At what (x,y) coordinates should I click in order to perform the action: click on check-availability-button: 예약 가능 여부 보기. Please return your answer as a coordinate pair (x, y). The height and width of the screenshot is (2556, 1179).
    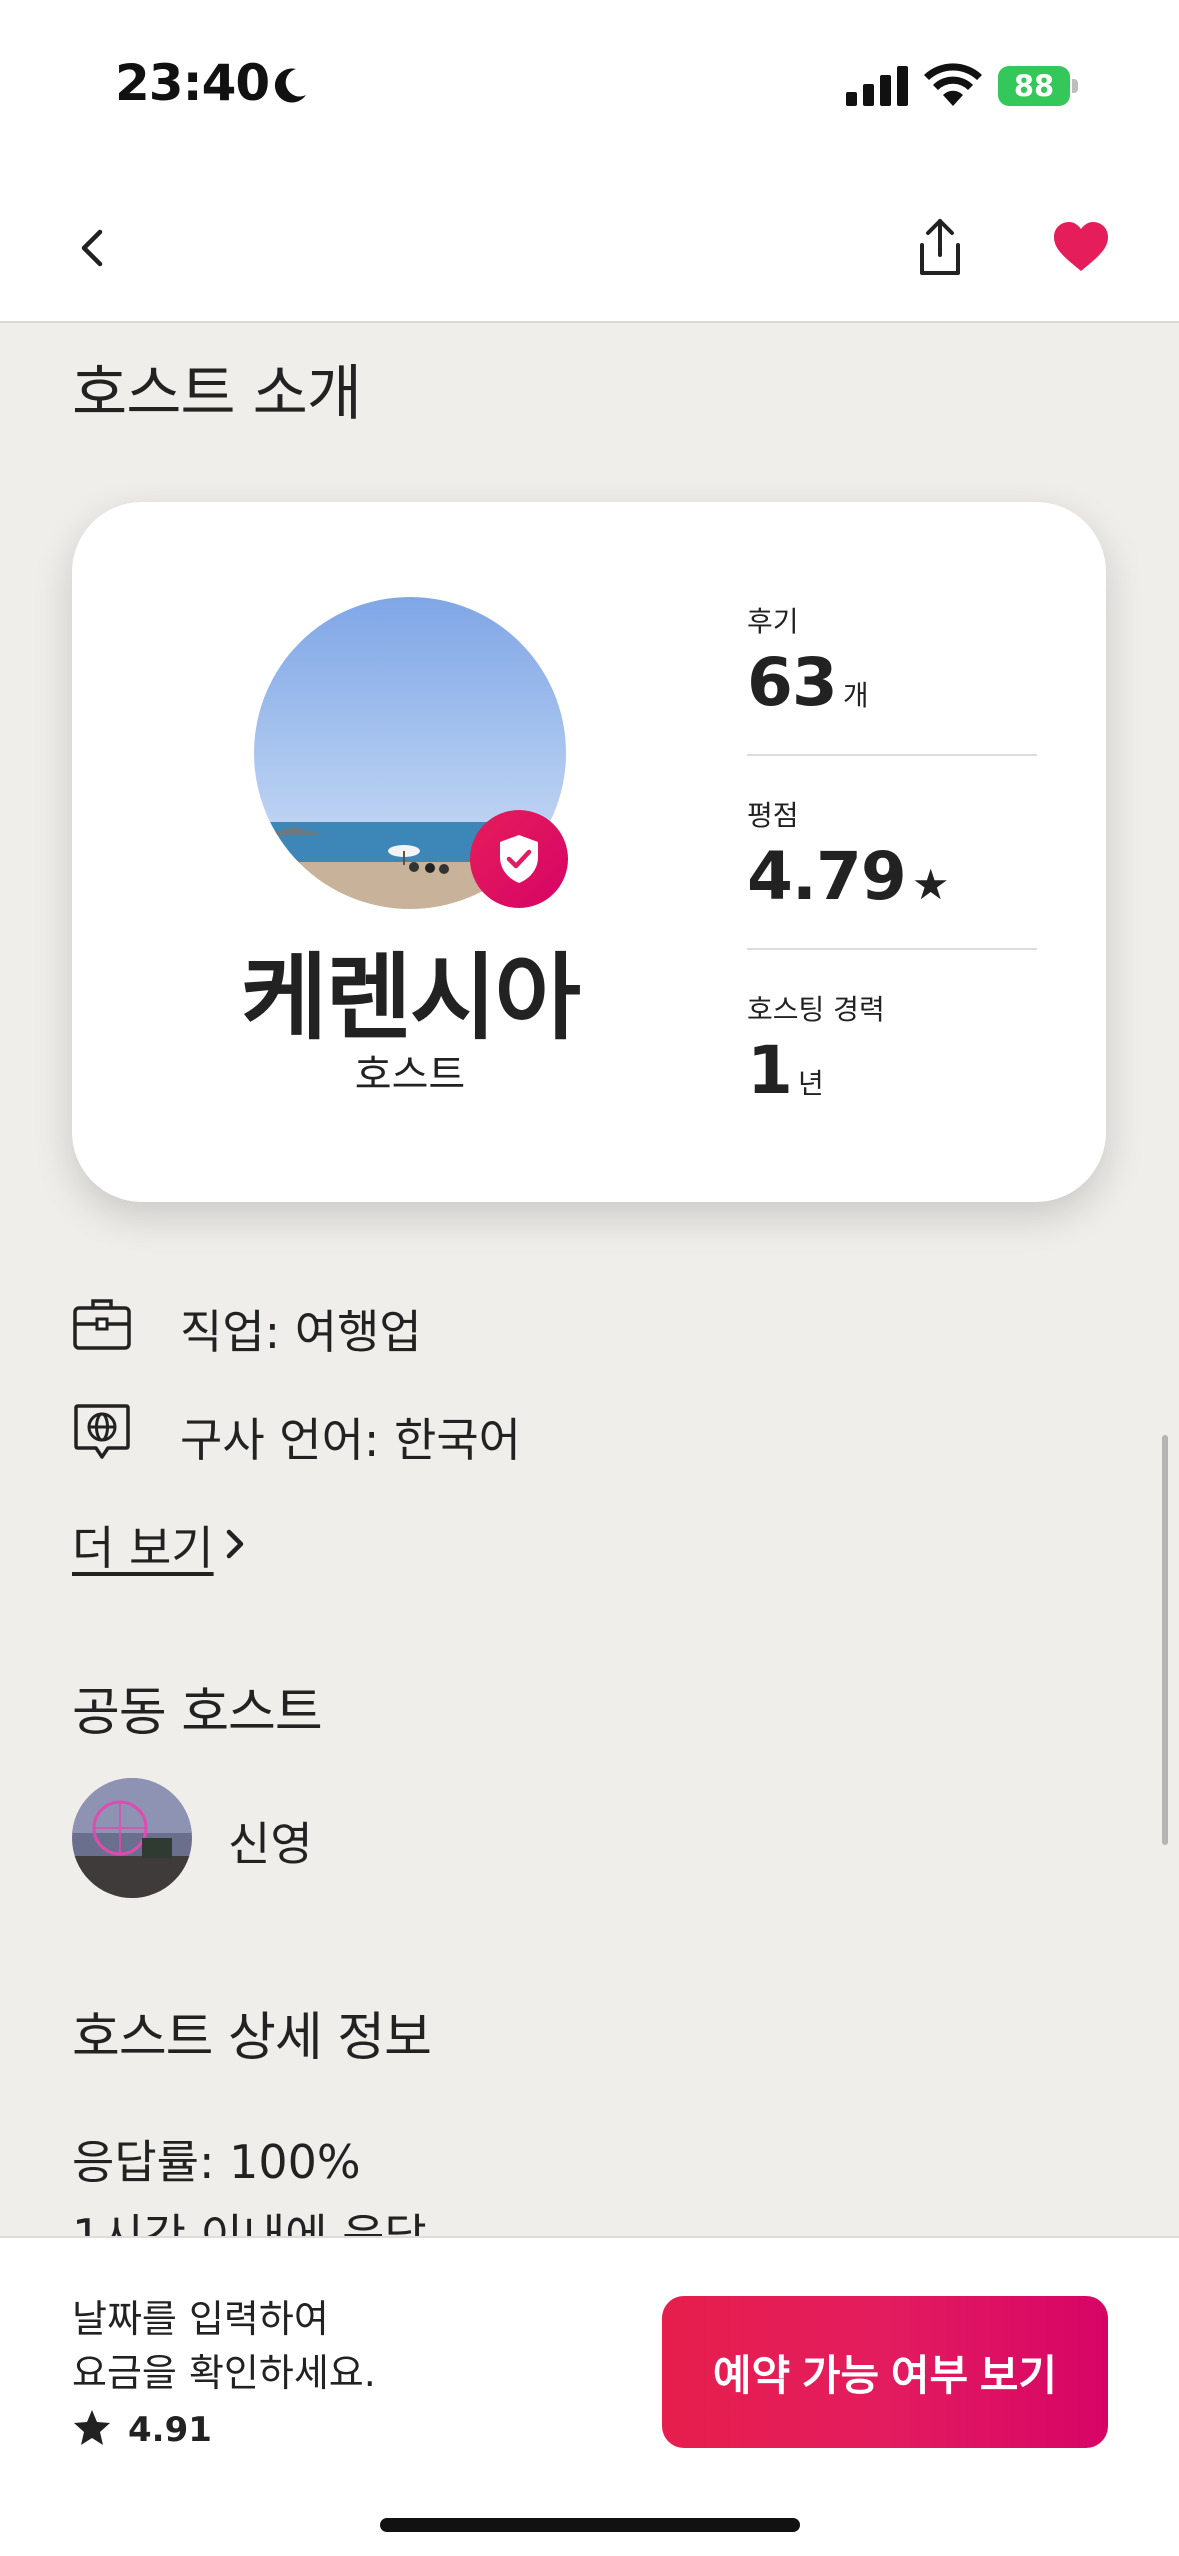
    Looking at the image, I should click on (885, 2372).